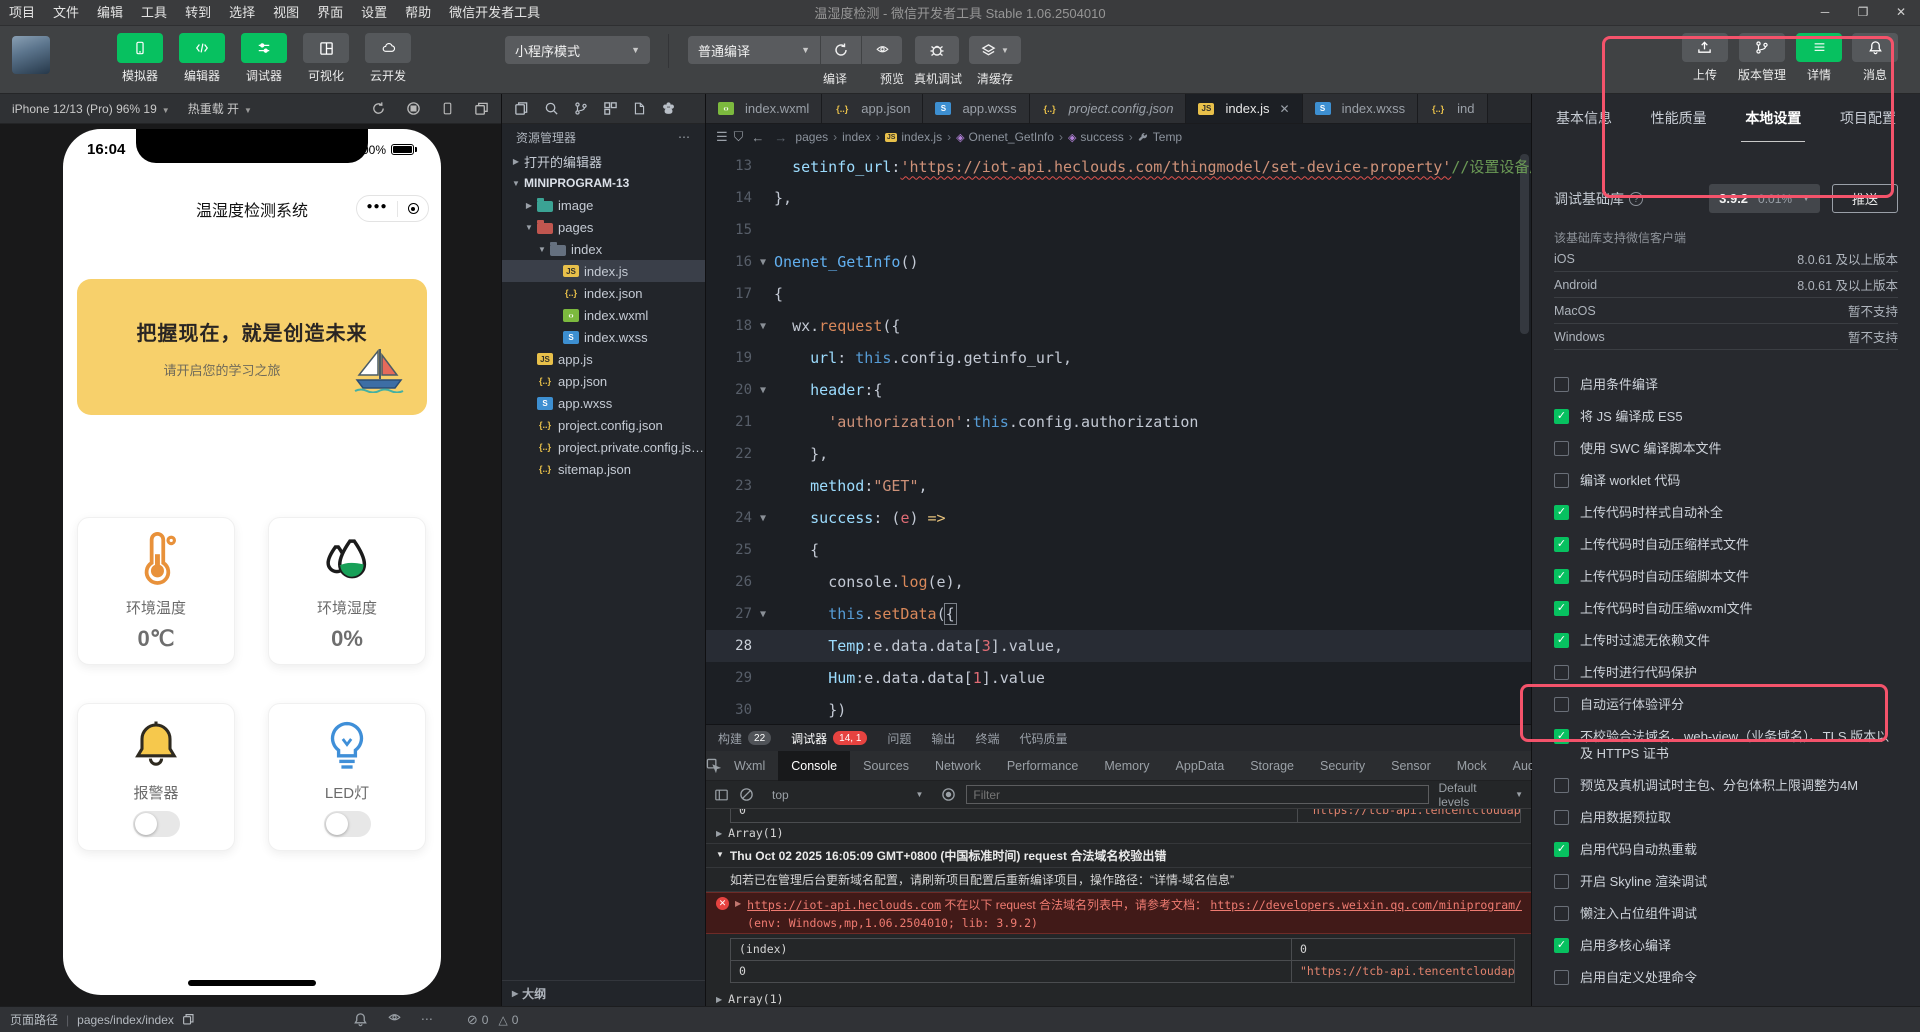 Image resolution: width=1920 pixels, height=1032 pixels. Describe the element at coordinates (413, 108) in the screenshot. I see `record-icon` at that location.